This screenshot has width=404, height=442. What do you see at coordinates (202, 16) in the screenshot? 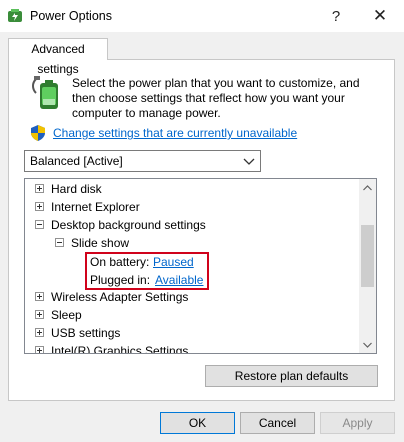
I see `title-bar: Power Options ? ✕` at bounding box center [202, 16].